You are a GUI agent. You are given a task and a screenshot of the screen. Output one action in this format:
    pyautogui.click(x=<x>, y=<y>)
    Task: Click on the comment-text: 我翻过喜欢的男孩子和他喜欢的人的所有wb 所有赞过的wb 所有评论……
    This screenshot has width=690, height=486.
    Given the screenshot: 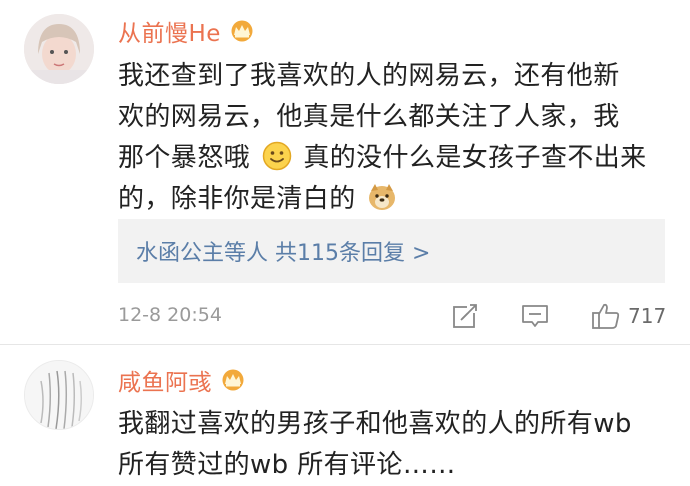 What is the action you would take?
    pyautogui.click(x=398, y=445)
    